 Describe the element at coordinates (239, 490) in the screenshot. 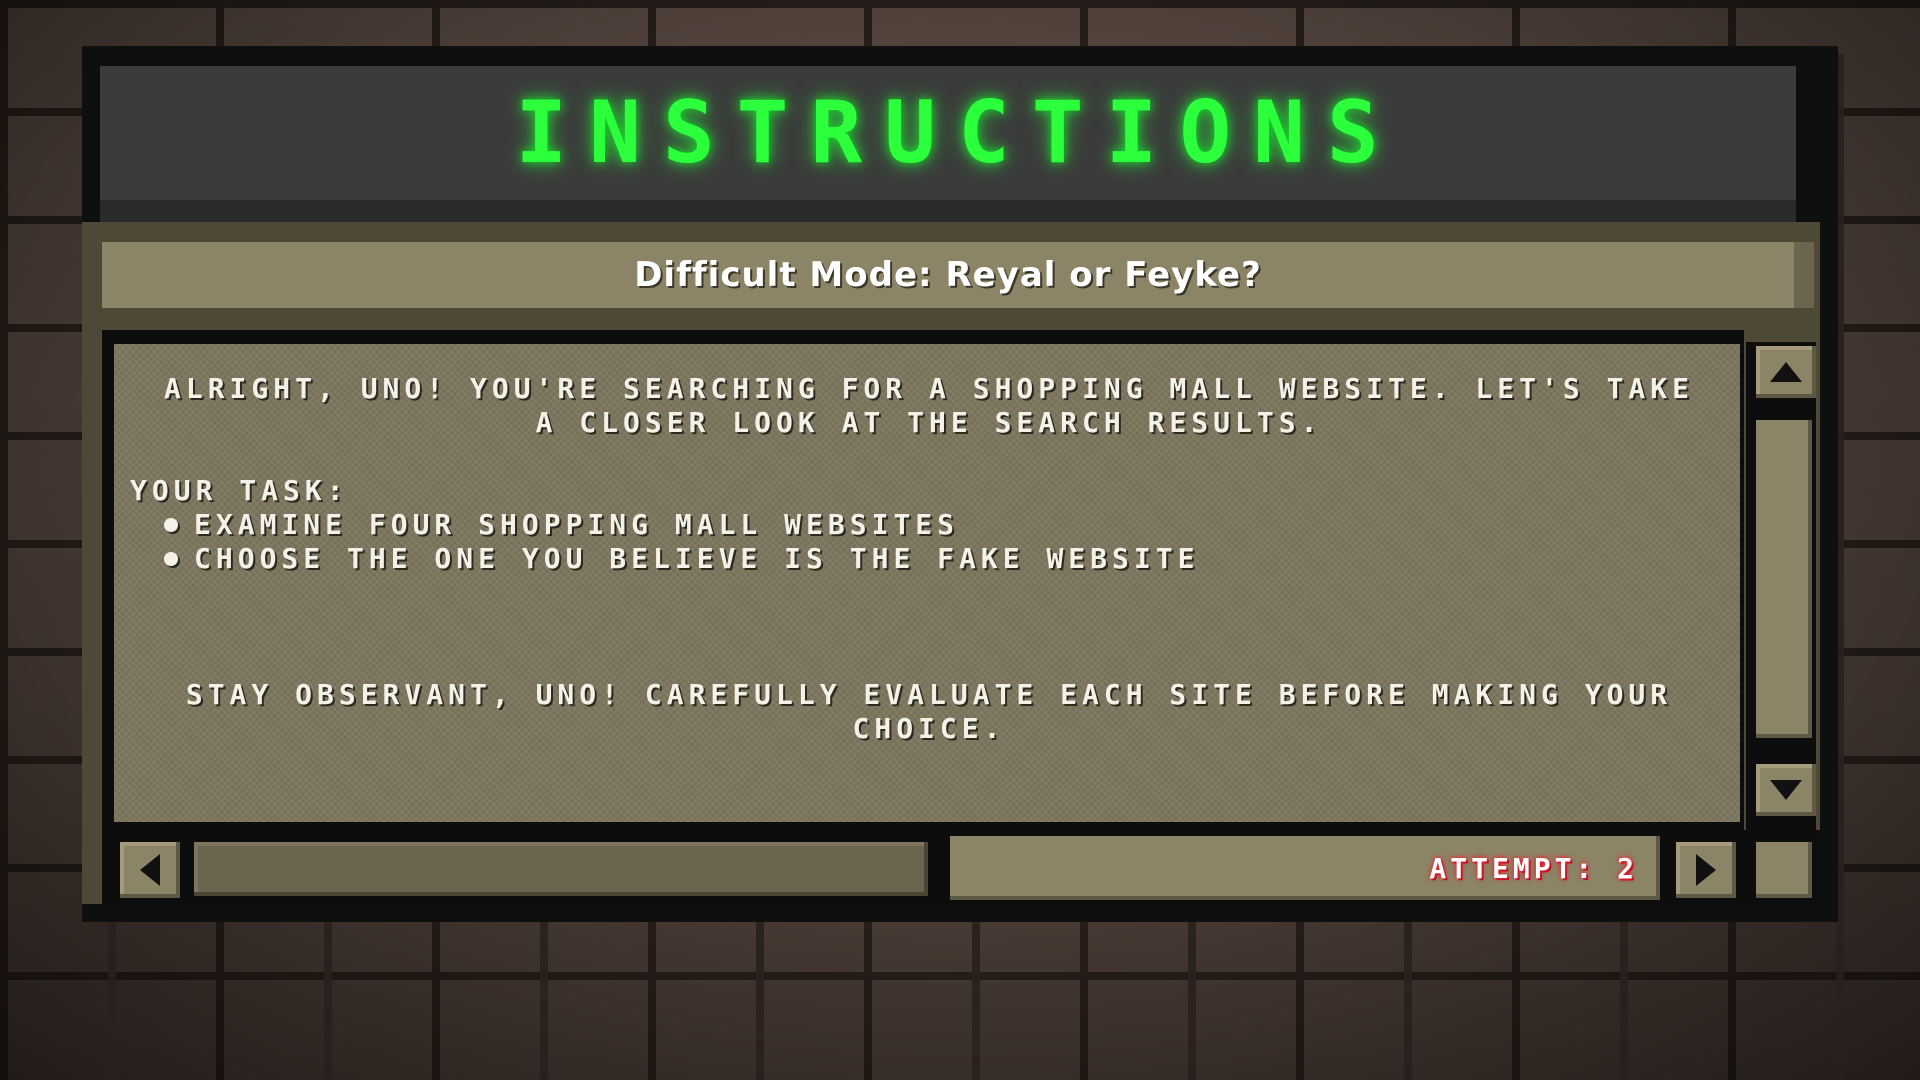

I see `task-heading: YOUR TASK:` at that location.